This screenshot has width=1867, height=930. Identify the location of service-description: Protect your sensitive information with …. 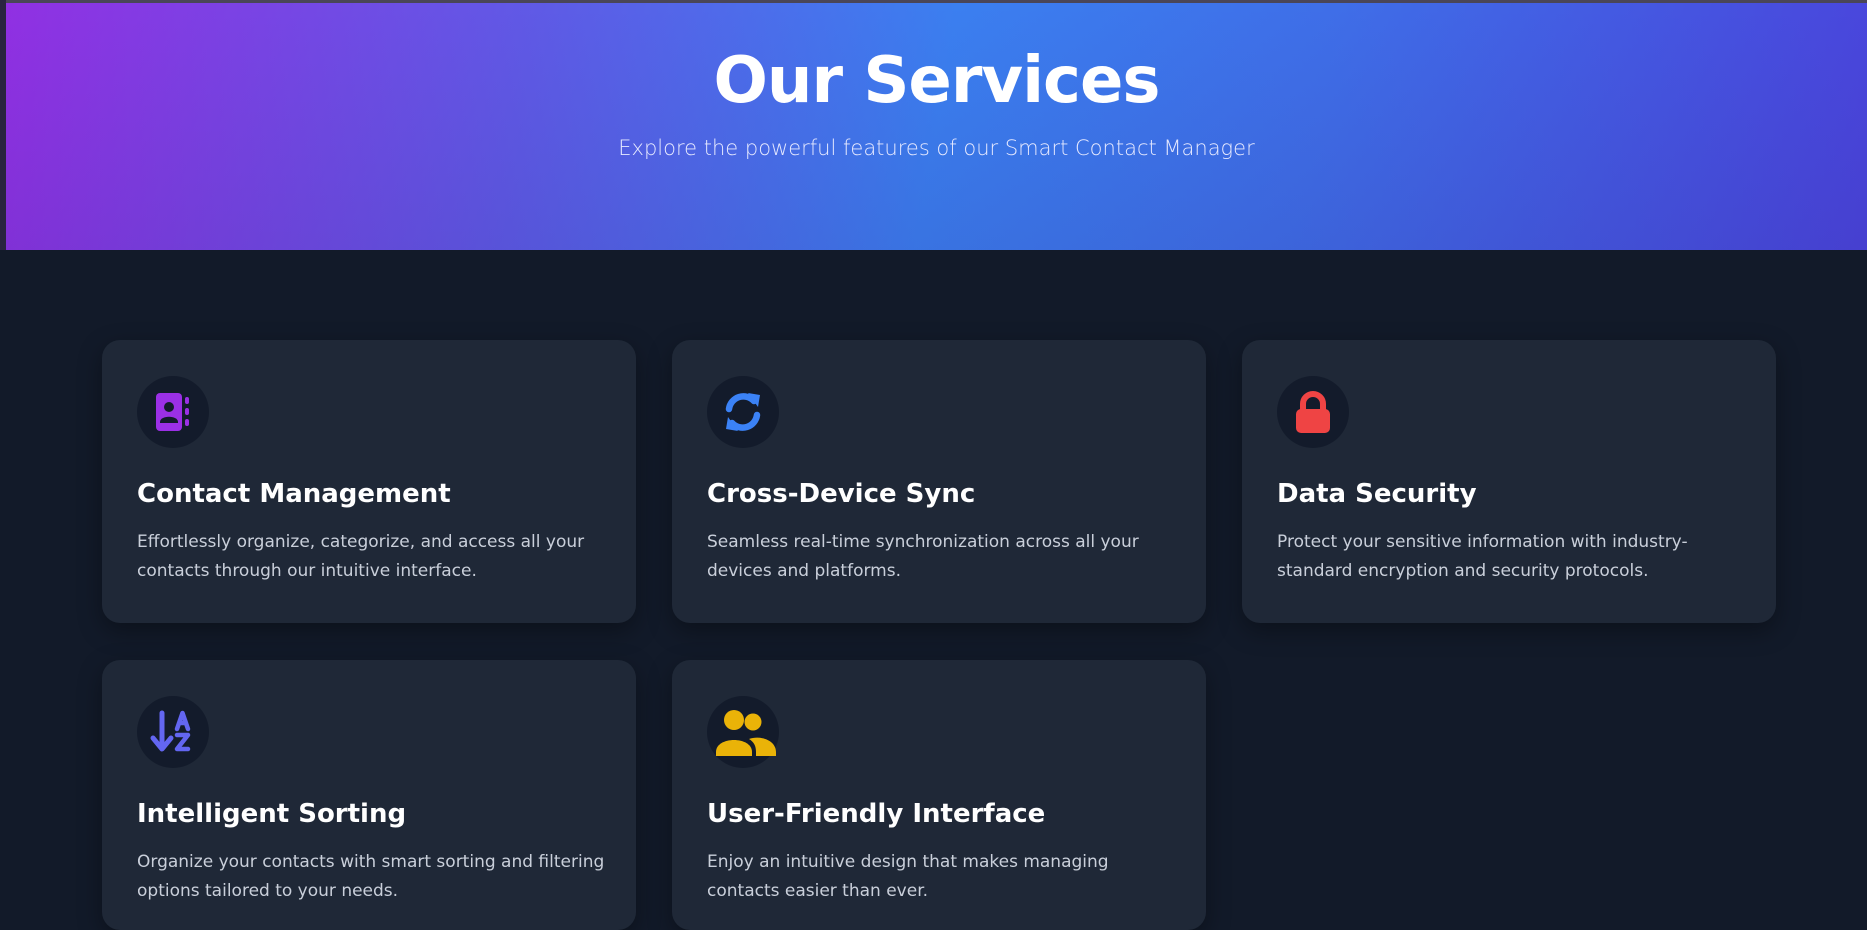
(1482, 556).